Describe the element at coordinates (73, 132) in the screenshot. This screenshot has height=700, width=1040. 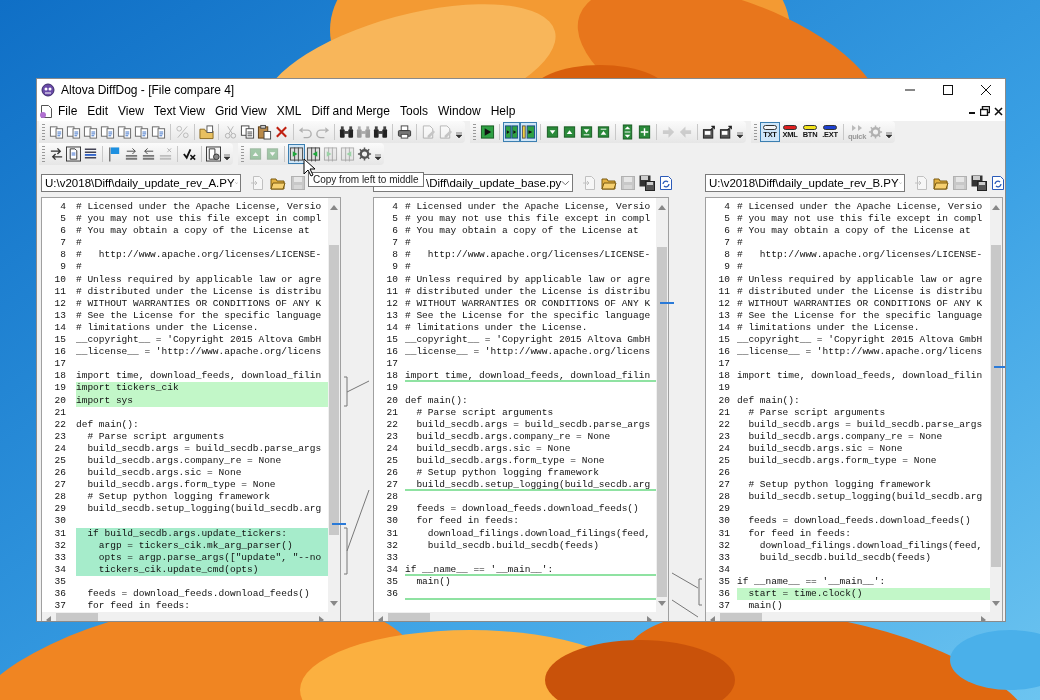
I see `compare-documents-icon` at that location.